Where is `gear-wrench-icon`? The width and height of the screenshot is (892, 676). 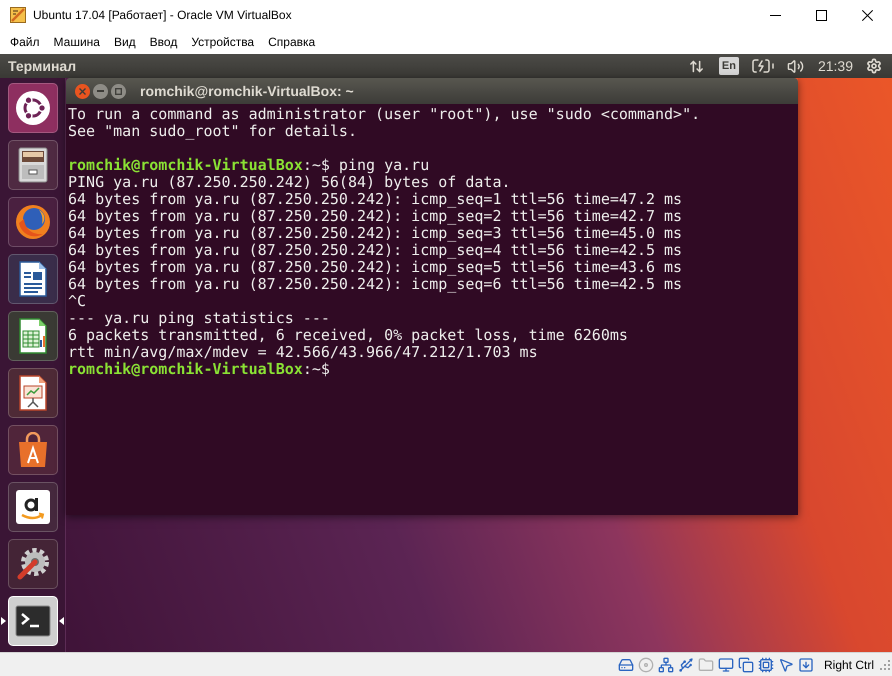
gear-wrench-icon is located at coordinates (32, 564).